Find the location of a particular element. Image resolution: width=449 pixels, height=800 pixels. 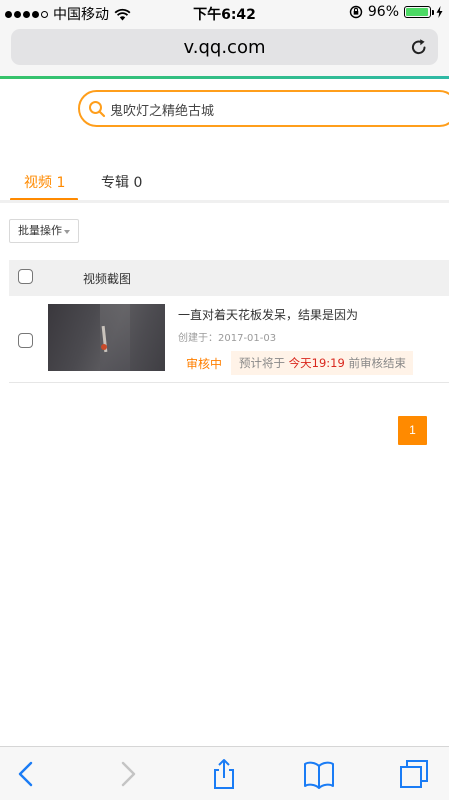

tab-videos: 视频 1 is located at coordinates (44, 182).